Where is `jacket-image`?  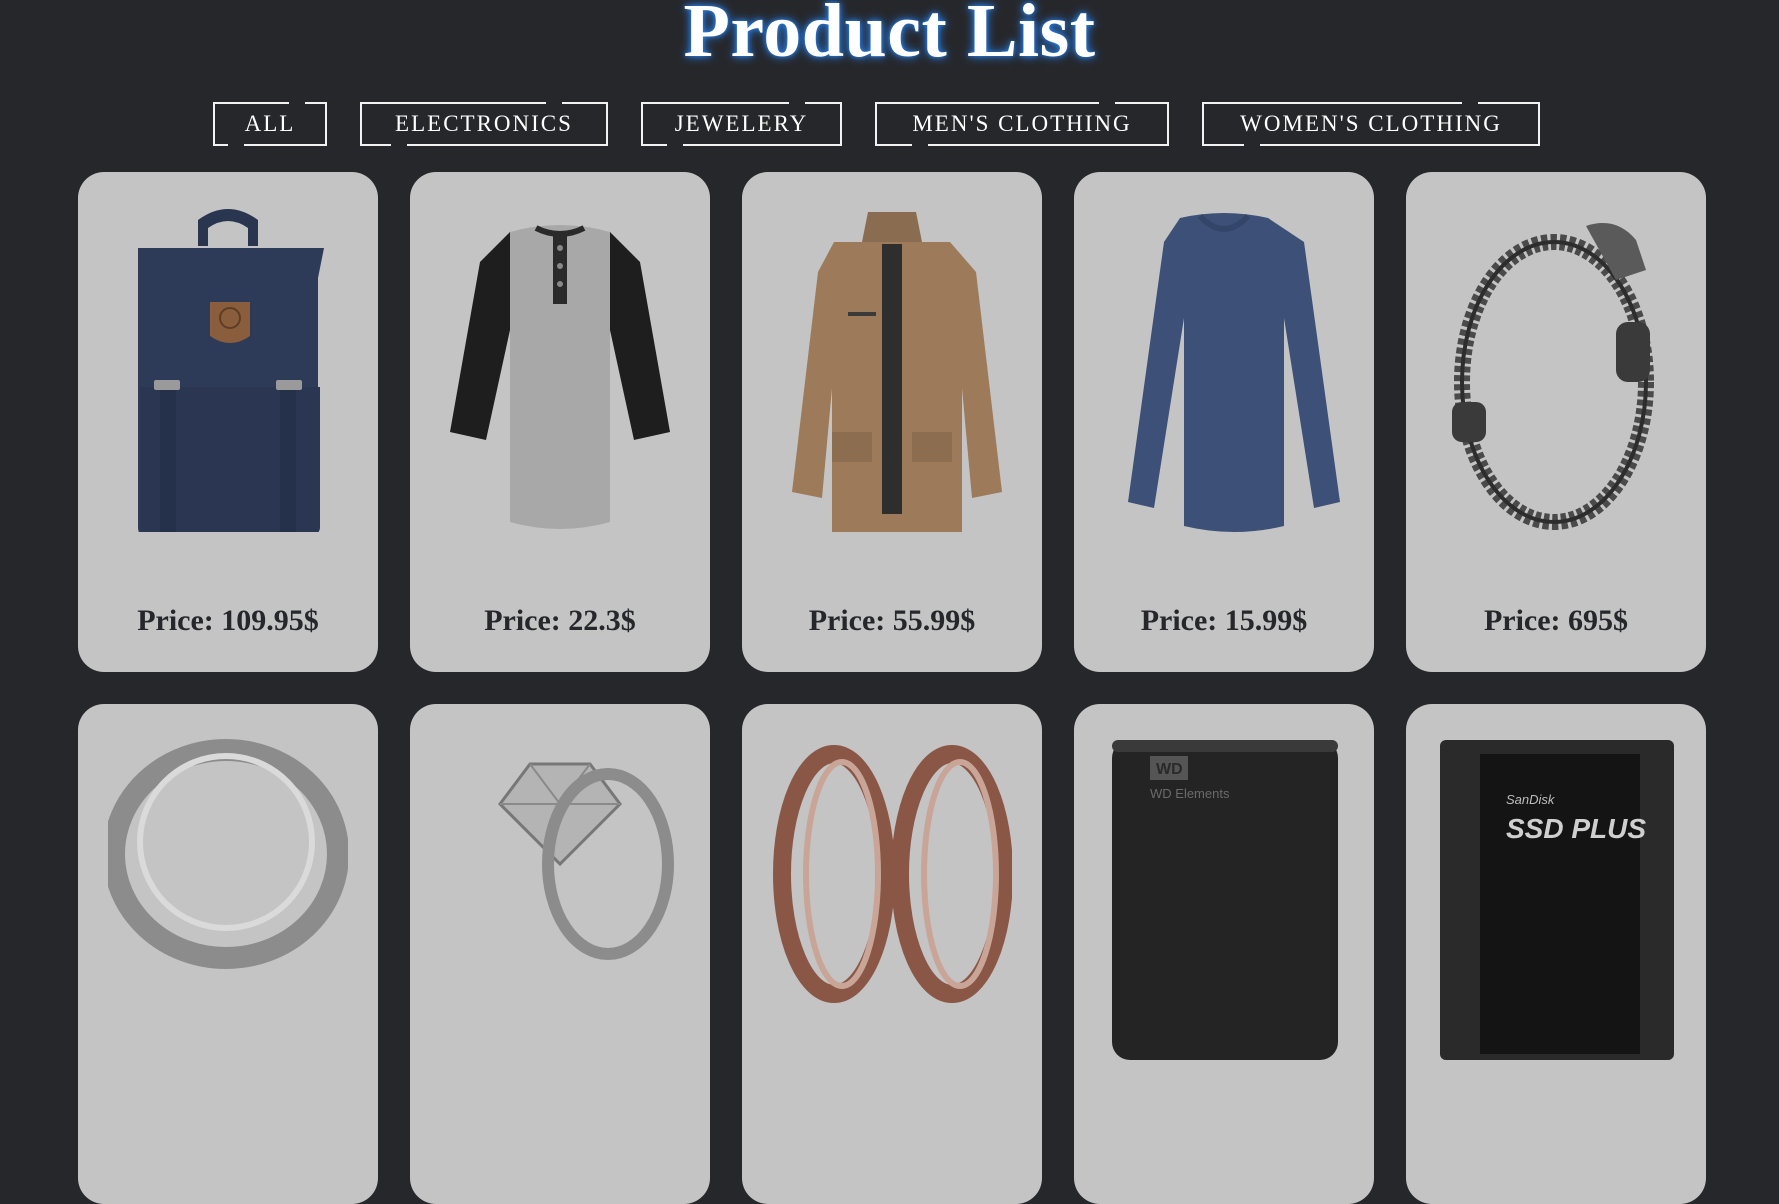
jacket-image is located at coordinates (897, 372).